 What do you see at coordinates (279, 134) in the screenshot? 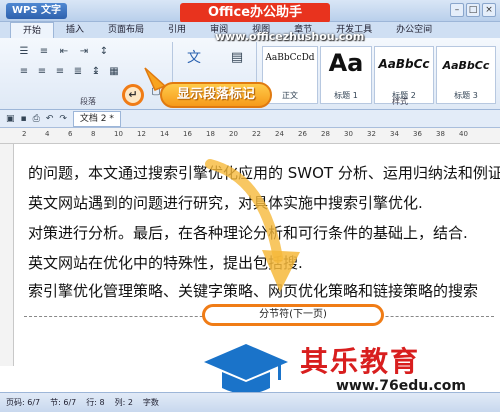
I see `ruler-tick: 24` at bounding box center [279, 134].